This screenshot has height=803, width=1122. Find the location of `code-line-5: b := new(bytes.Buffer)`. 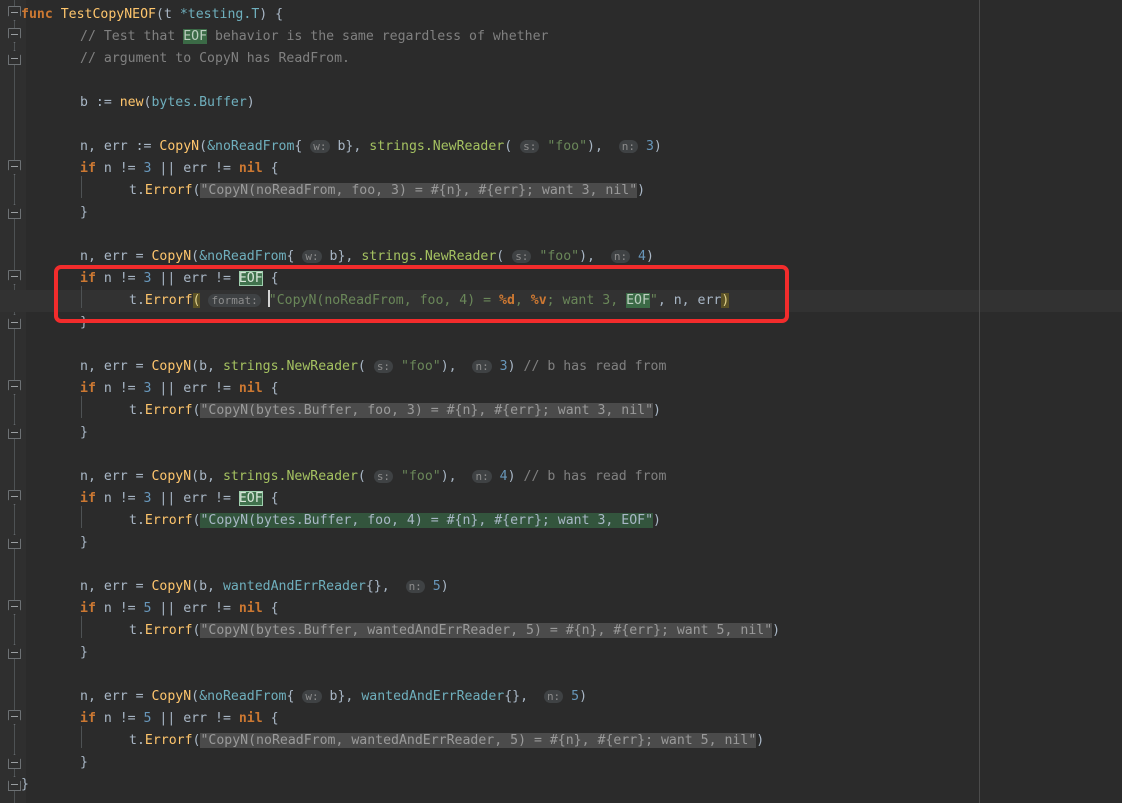

code-line-5: b := new(bytes.Buffer) is located at coordinates (167, 103).